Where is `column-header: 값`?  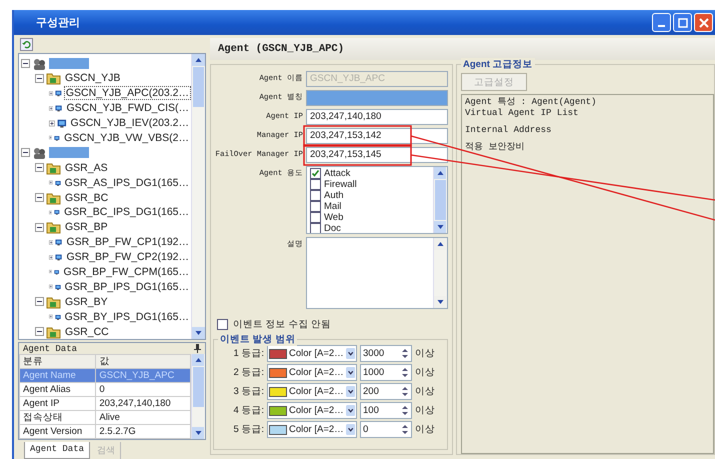 column-header: 값 is located at coordinates (143, 361).